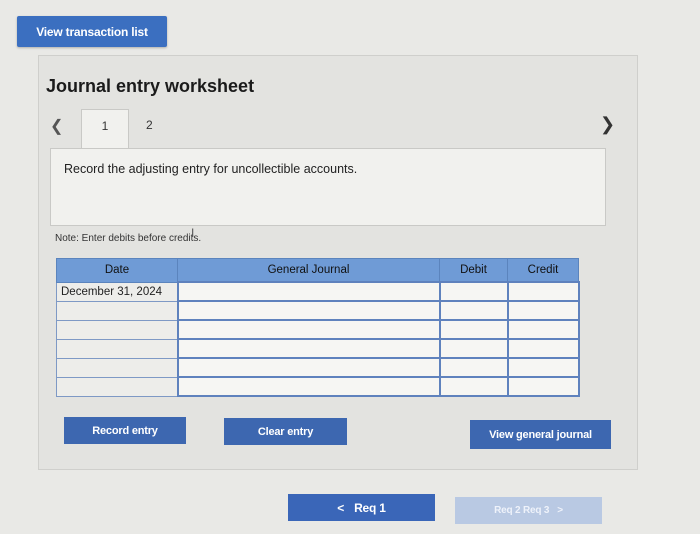 The image size is (700, 534). I want to click on instruction-box, so click(328, 187).